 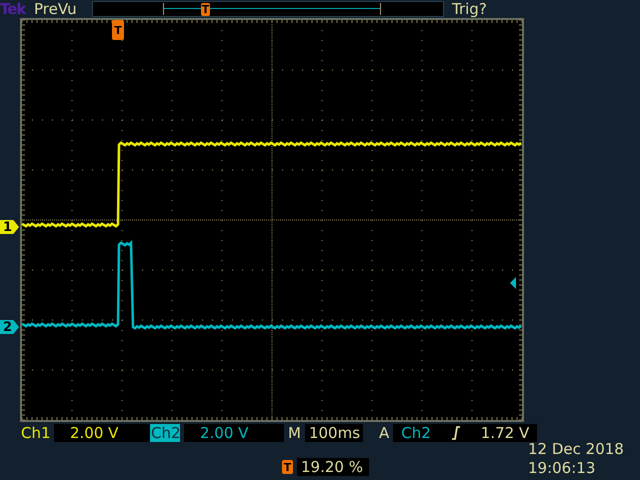 What do you see at coordinates (35, 433) in the screenshot?
I see `channel-label: Ch1` at bounding box center [35, 433].